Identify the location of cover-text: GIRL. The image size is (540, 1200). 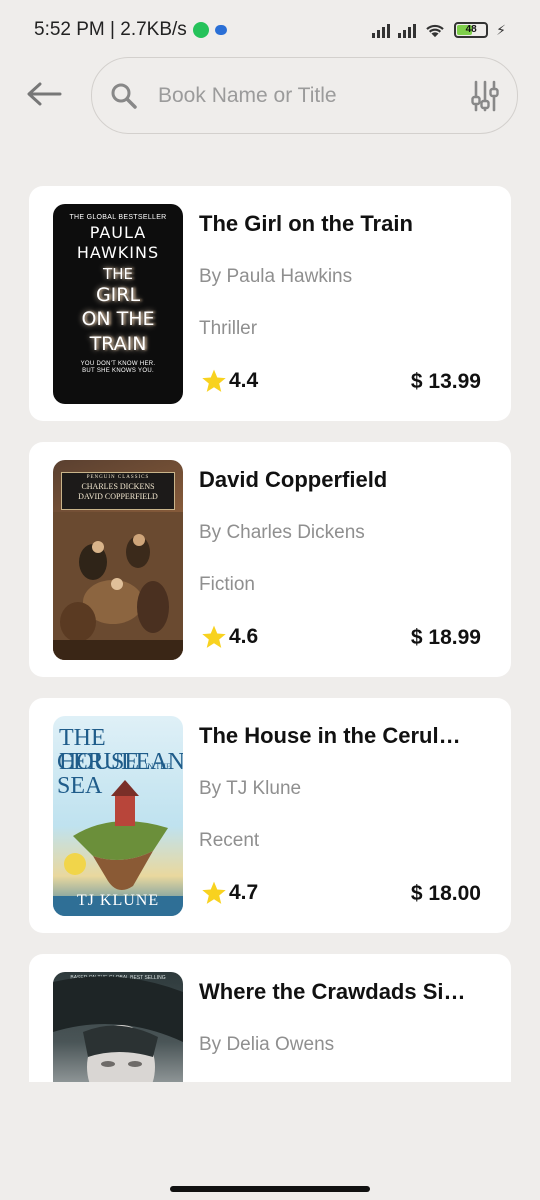
(118, 295).